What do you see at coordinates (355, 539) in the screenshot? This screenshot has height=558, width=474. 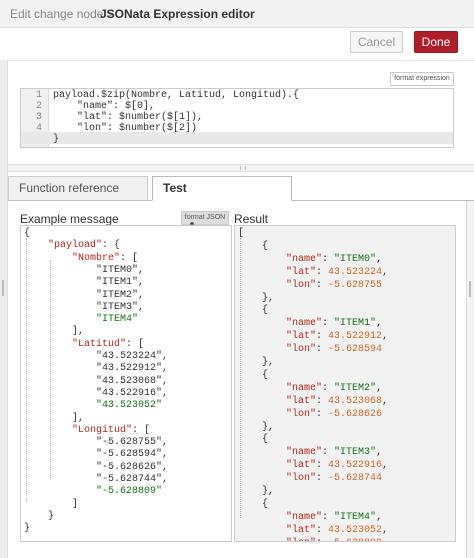 I see `result-json-value: -5.628809` at bounding box center [355, 539].